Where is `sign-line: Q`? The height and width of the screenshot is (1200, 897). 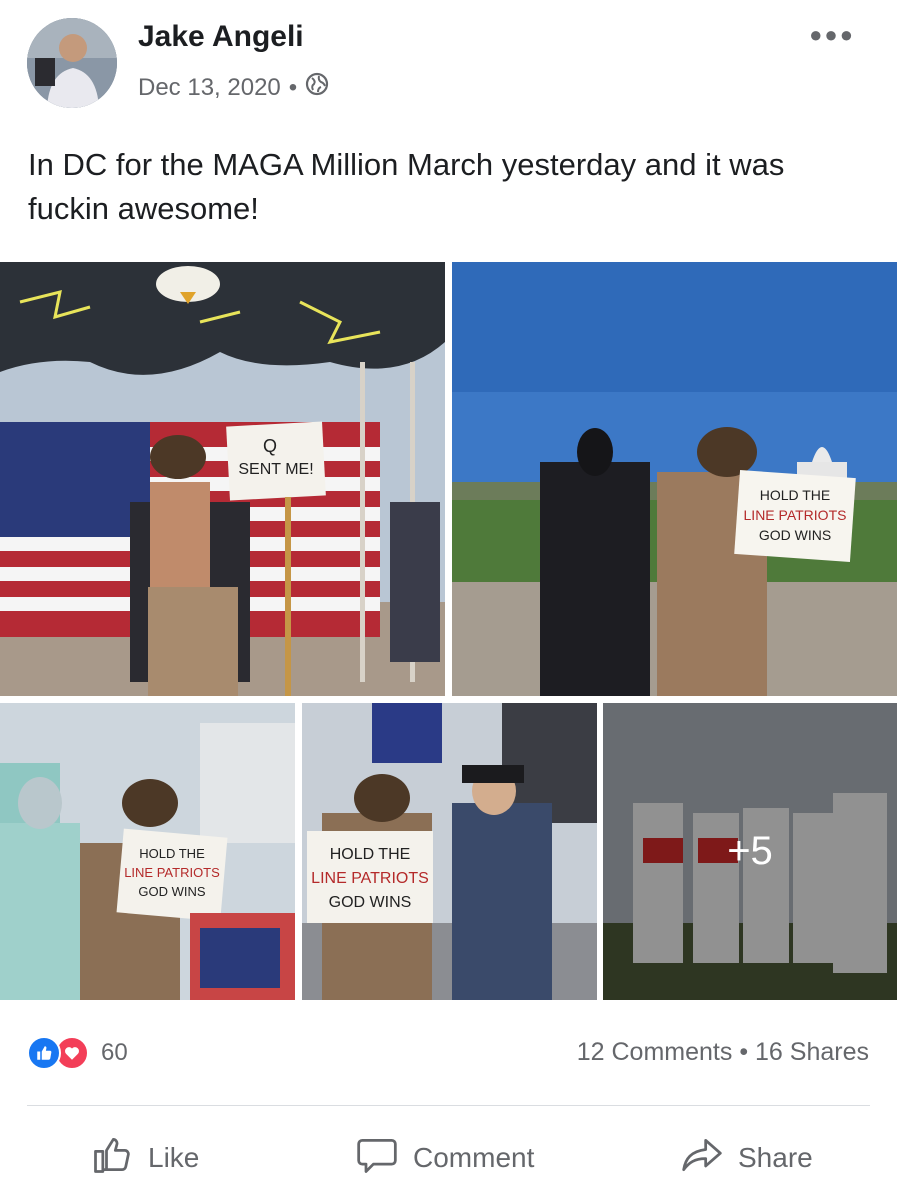
sign-line: Q is located at coordinates (270, 446).